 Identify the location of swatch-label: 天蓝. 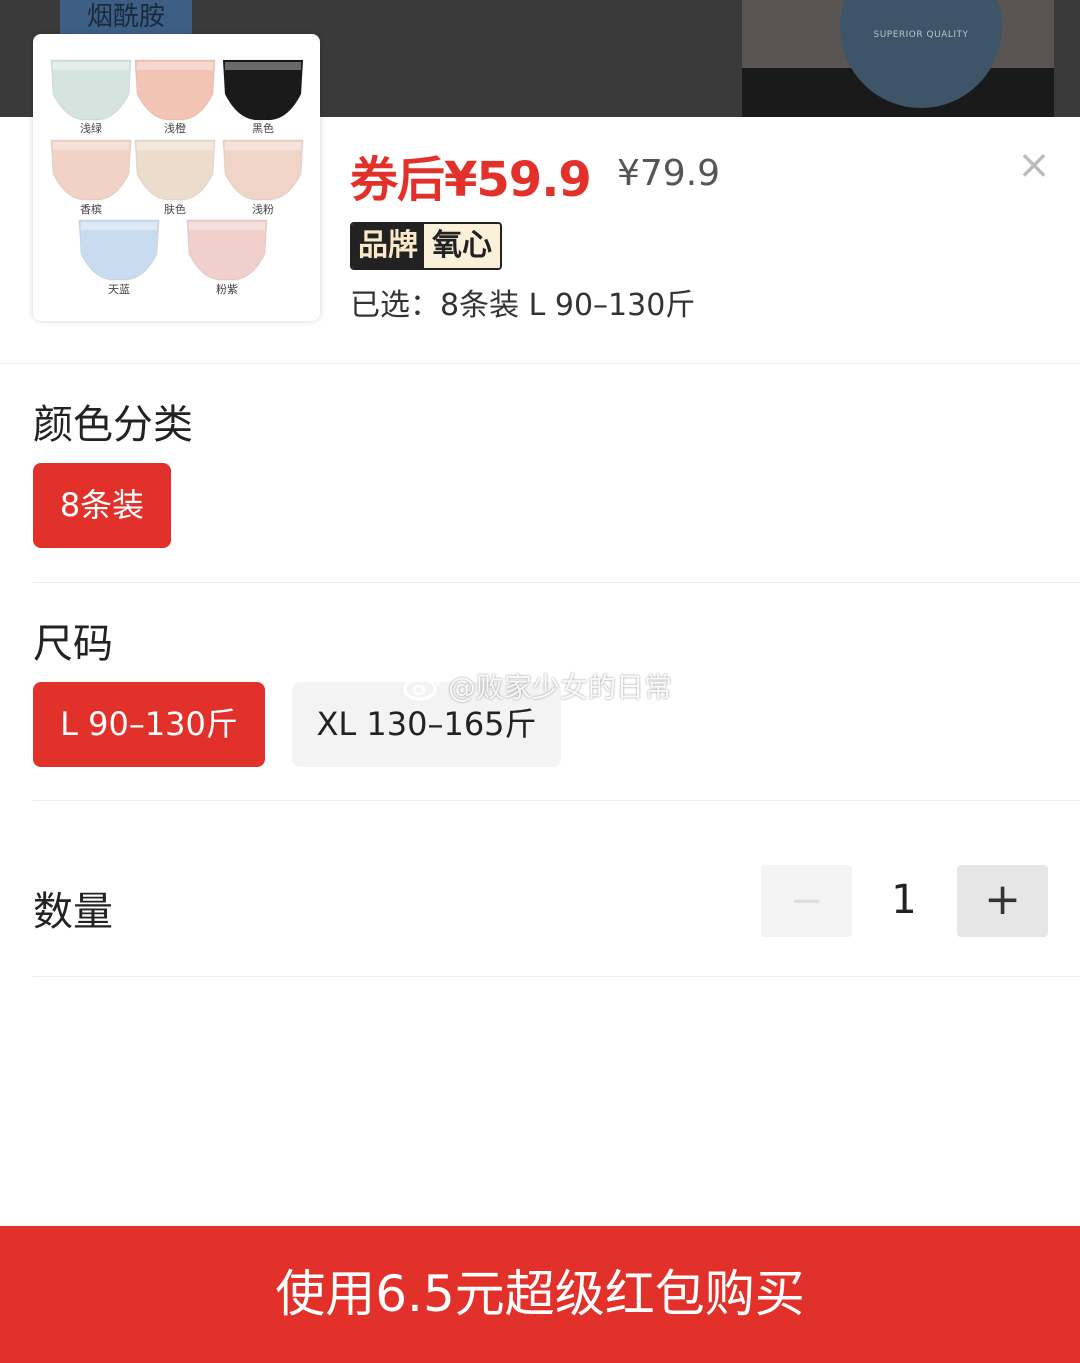
(119, 289).